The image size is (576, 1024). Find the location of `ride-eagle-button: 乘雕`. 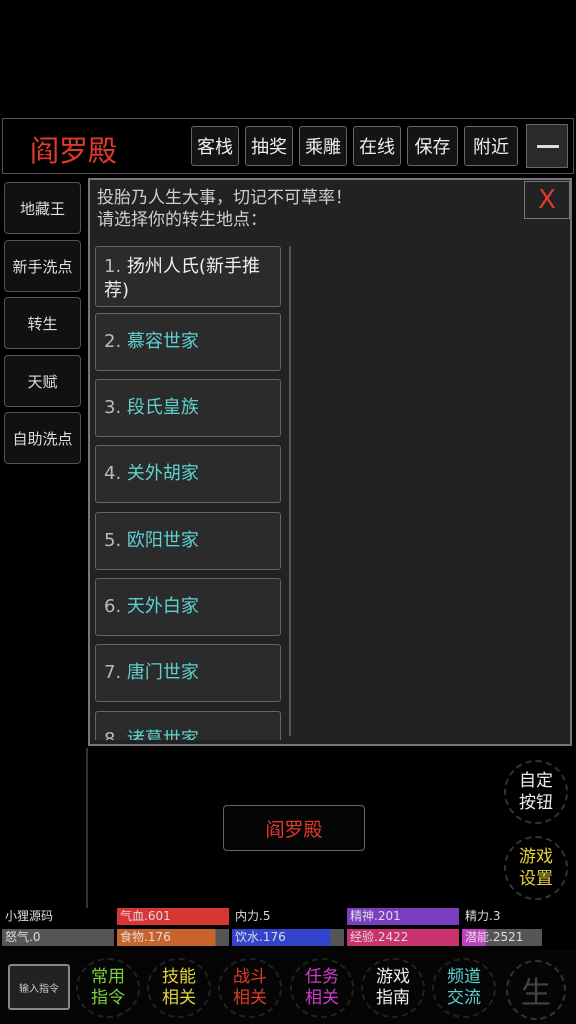

ride-eagle-button: 乘雕 is located at coordinates (323, 146).